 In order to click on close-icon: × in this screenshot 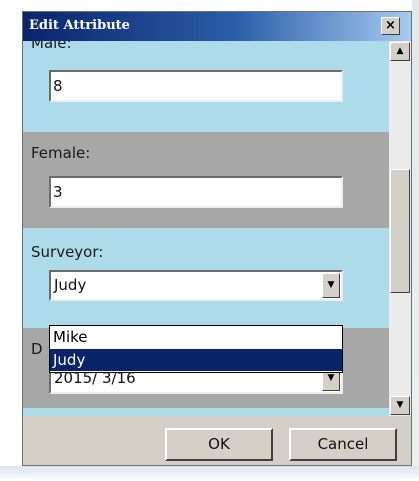, I will do `click(390, 25)`.